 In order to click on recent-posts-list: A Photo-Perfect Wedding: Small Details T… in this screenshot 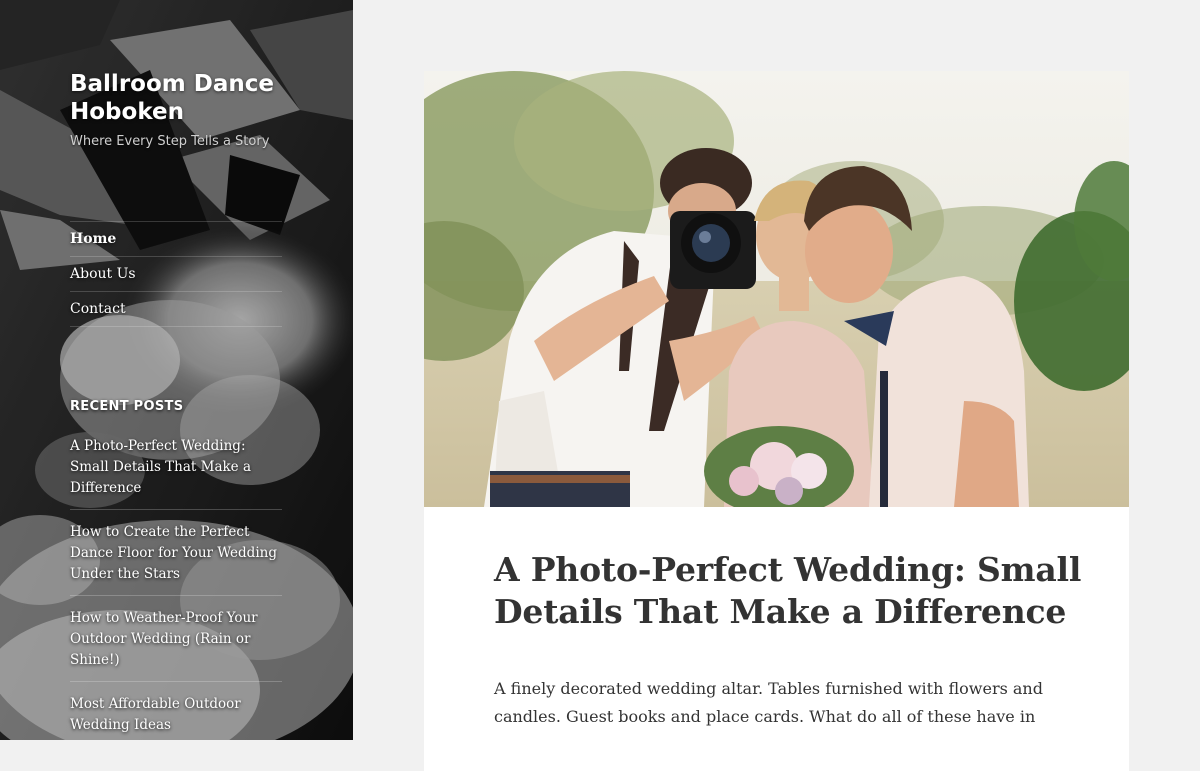, I will do `click(176, 588)`.